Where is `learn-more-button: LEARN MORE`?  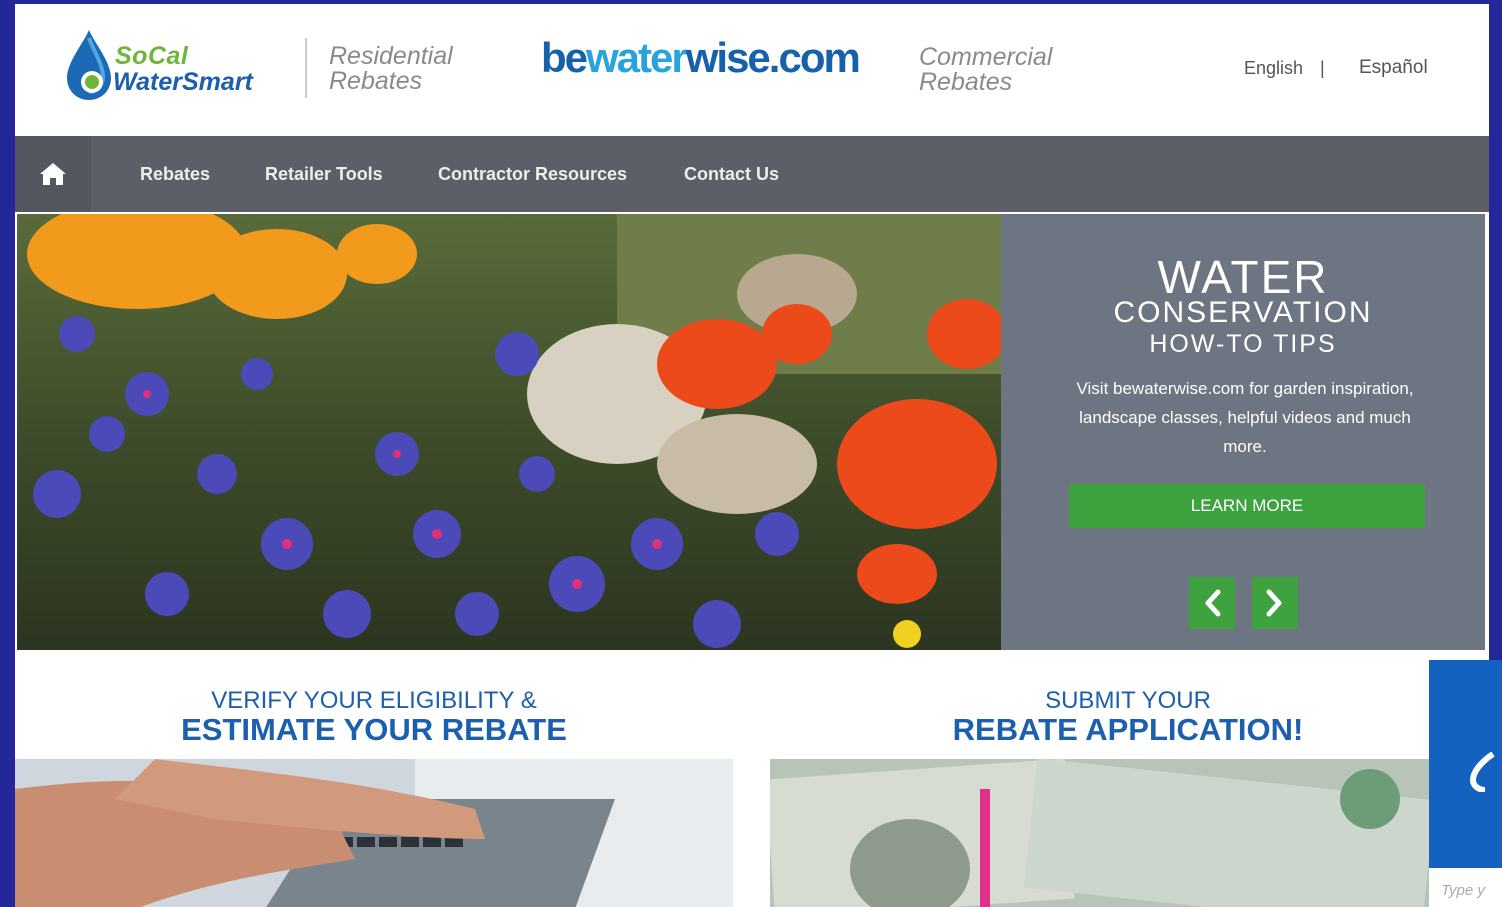 learn-more-button: LEARN MORE is located at coordinates (1247, 506).